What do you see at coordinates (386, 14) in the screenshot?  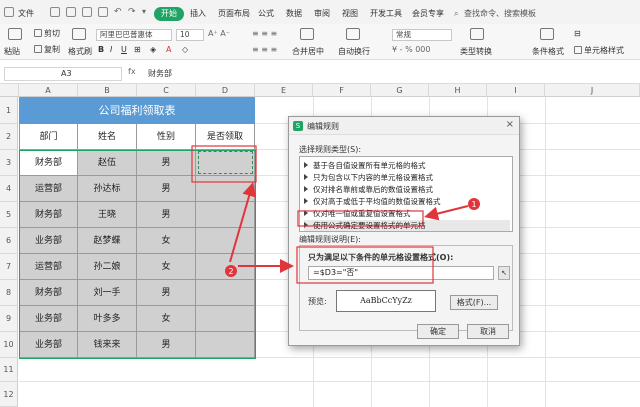 I see `tab-developer: 开发工具` at bounding box center [386, 14].